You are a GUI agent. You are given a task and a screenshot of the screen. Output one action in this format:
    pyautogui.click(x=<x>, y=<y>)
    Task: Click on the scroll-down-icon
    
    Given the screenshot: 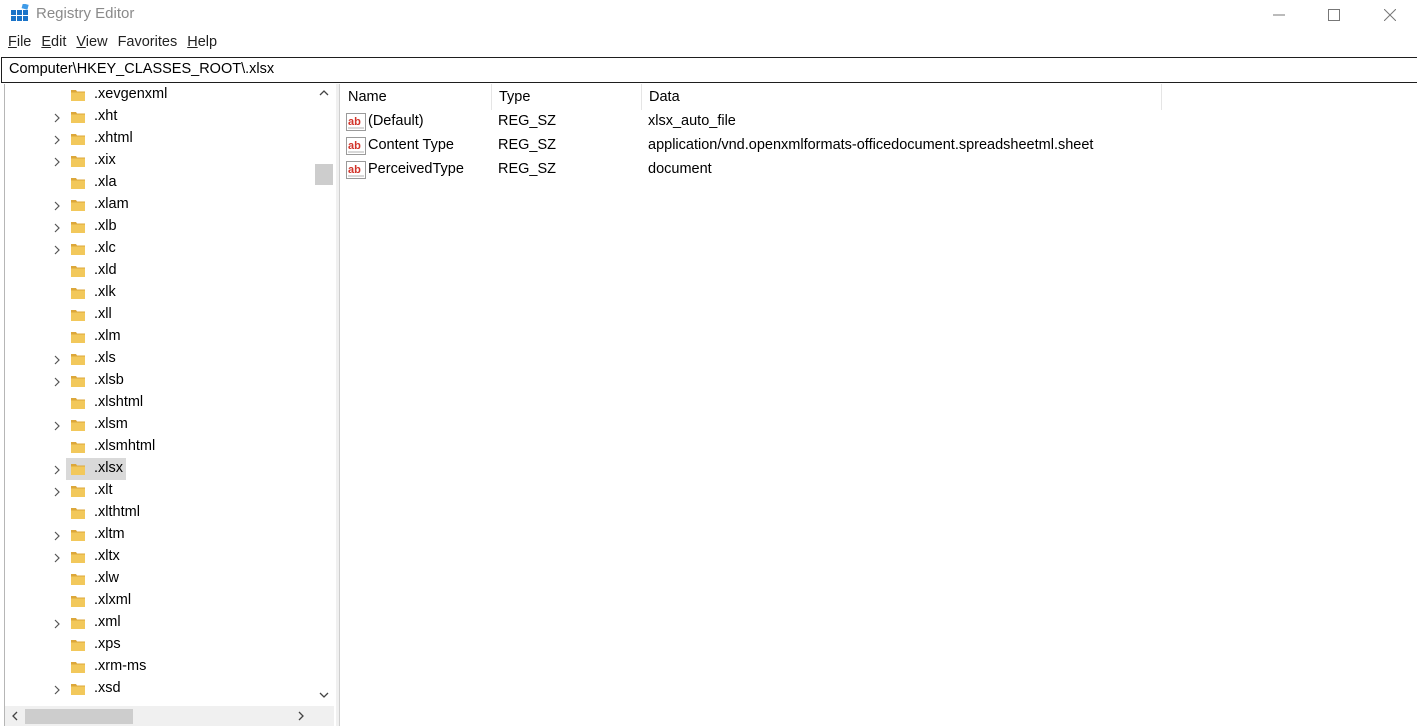 What is the action you would take?
    pyautogui.click(x=324, y=695)
    